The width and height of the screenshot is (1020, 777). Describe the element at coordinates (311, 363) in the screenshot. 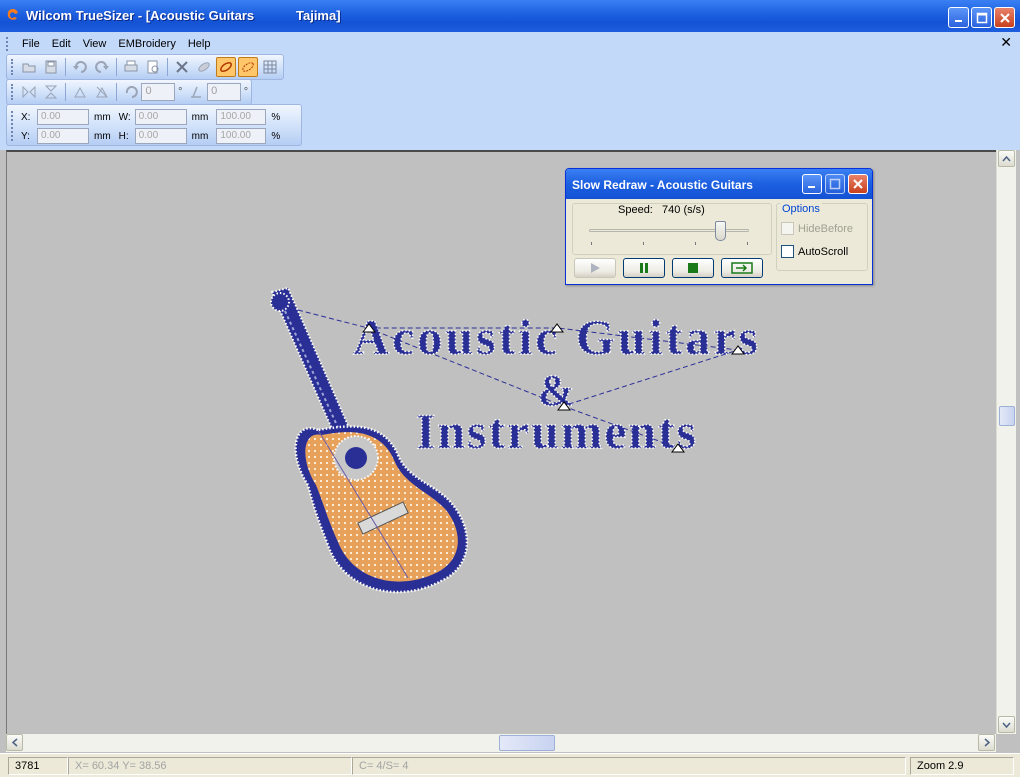

I see `guitar-neck` at that location.